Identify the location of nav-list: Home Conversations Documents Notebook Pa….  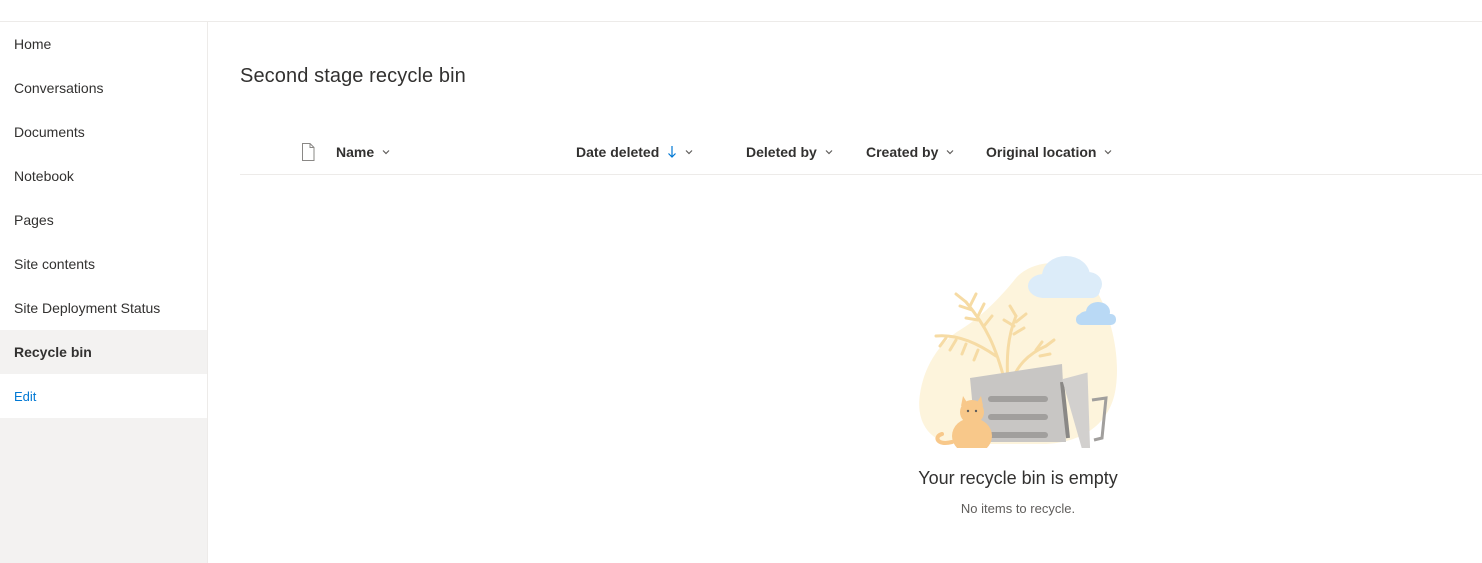
(103, 220).